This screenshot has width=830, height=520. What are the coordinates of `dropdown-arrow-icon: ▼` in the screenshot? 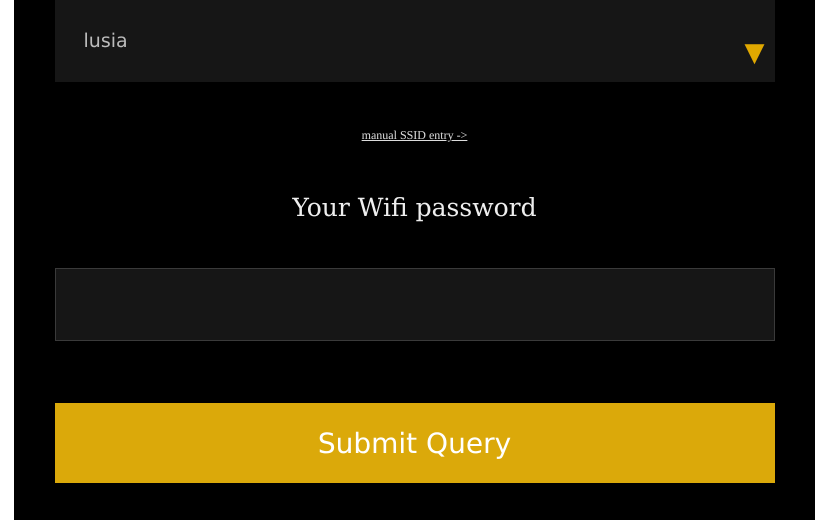 It's located at (754, 53).